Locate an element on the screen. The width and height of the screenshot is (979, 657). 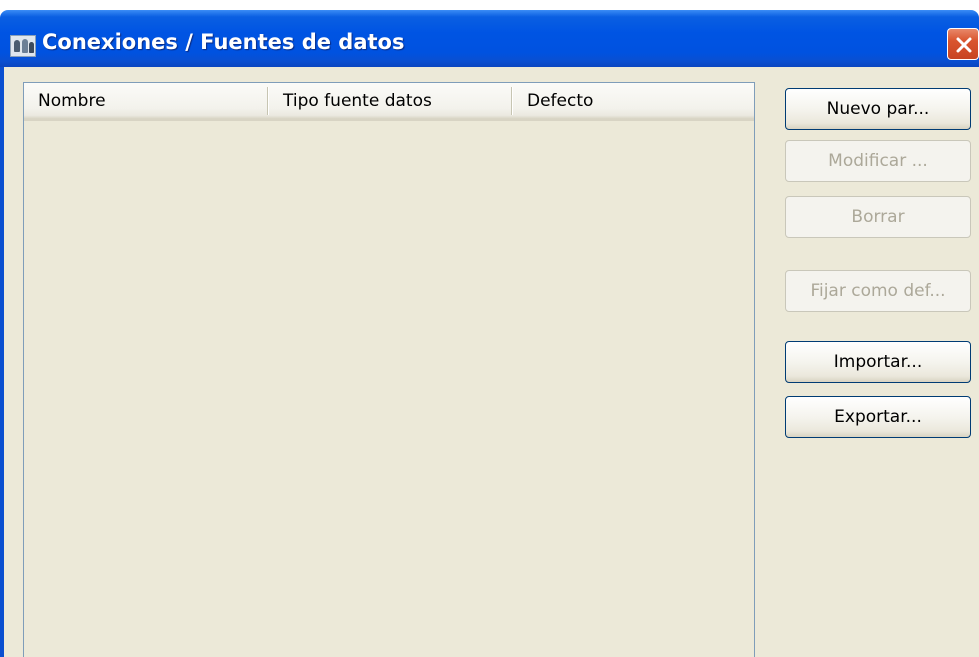
close-button is located at coordinates (963, 44).